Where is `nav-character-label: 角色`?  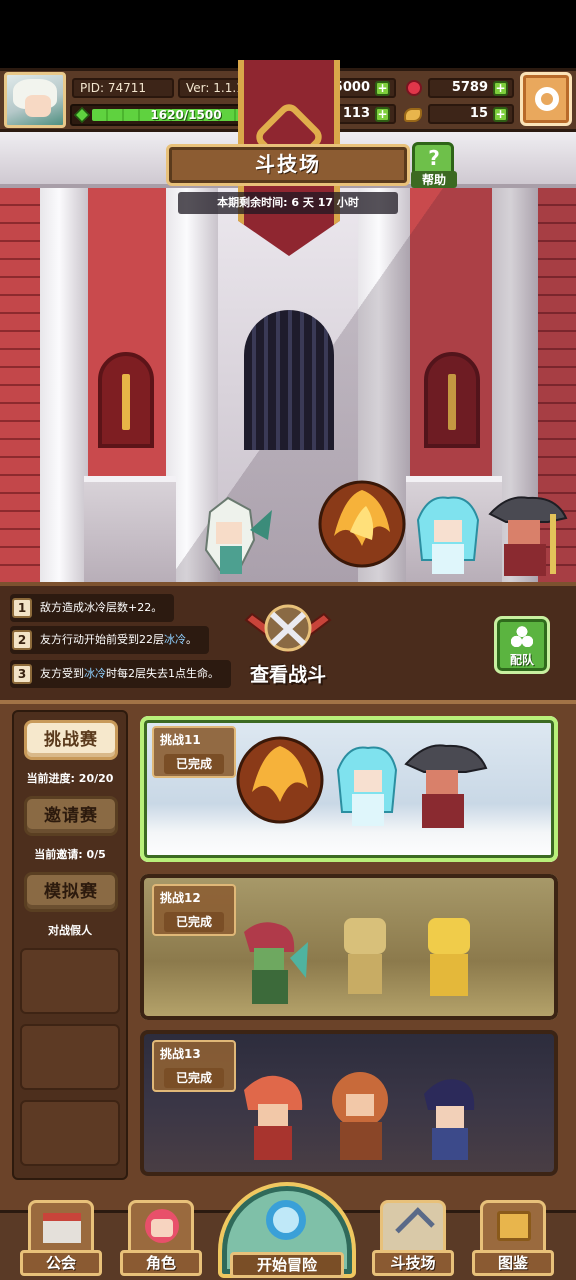 nav-character-label: 角色 is located at coordinates (161, 1263).